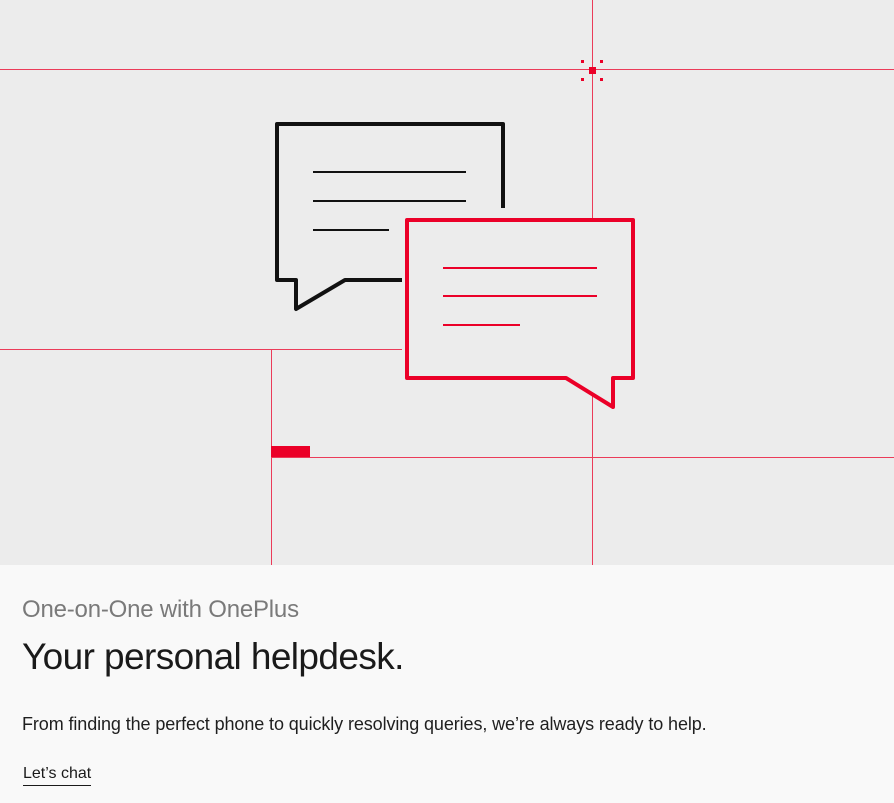 Image resolution: width=894 pixels, height=803 pixels. What do you see at coordinates (160, 609) in the screenshot?
I see `eyebrow-text: One-on-One with OnePlus` at bounding box center [160, 609].